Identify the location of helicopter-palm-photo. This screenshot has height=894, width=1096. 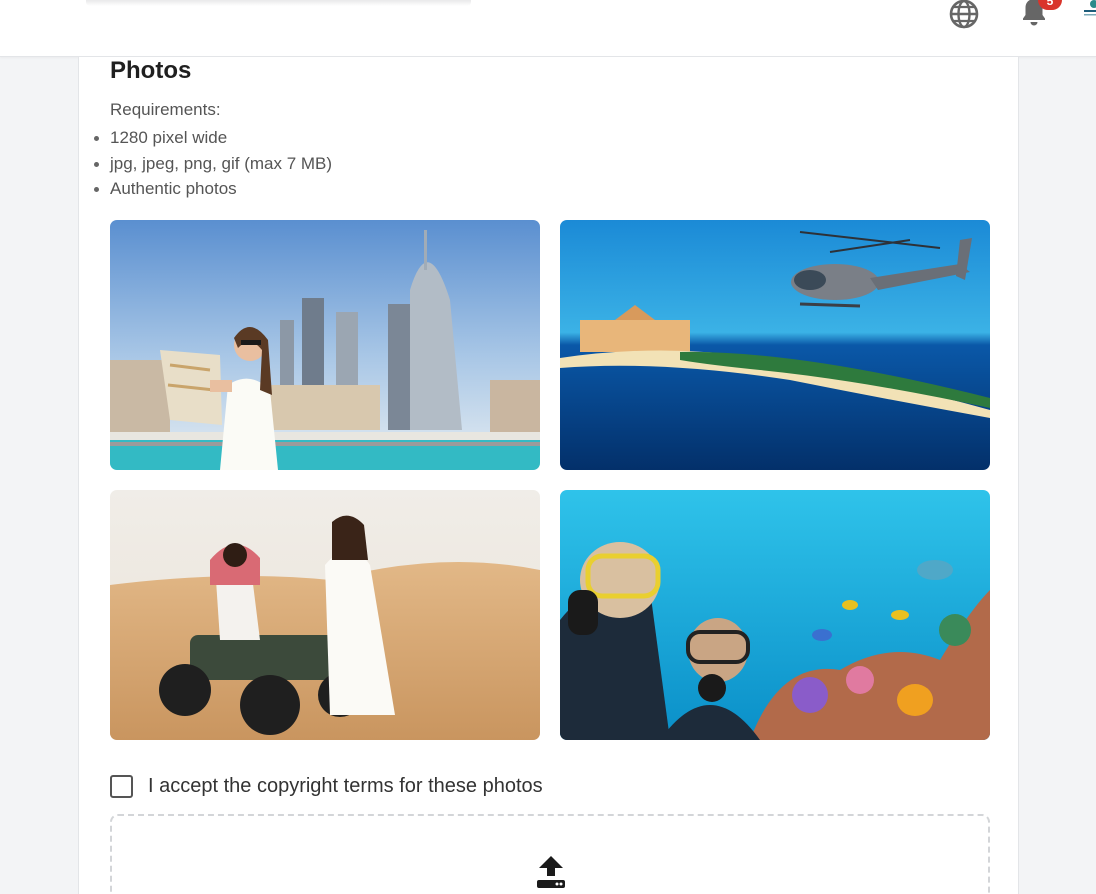
(775, 345).